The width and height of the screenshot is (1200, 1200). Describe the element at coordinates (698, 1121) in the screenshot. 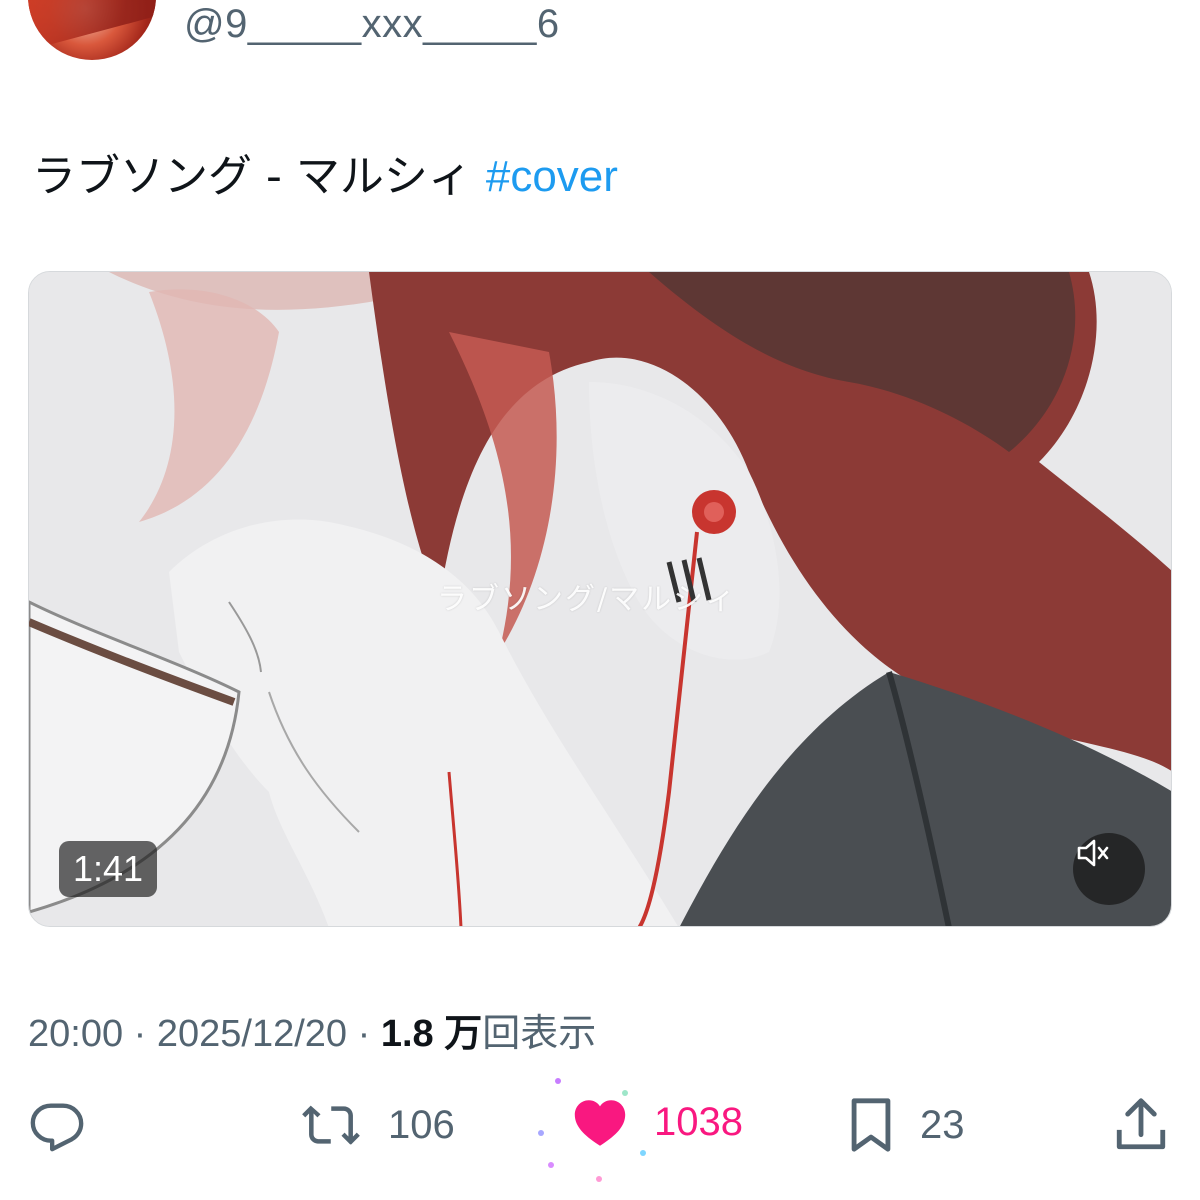

I see `like-count: 1038` at that location.